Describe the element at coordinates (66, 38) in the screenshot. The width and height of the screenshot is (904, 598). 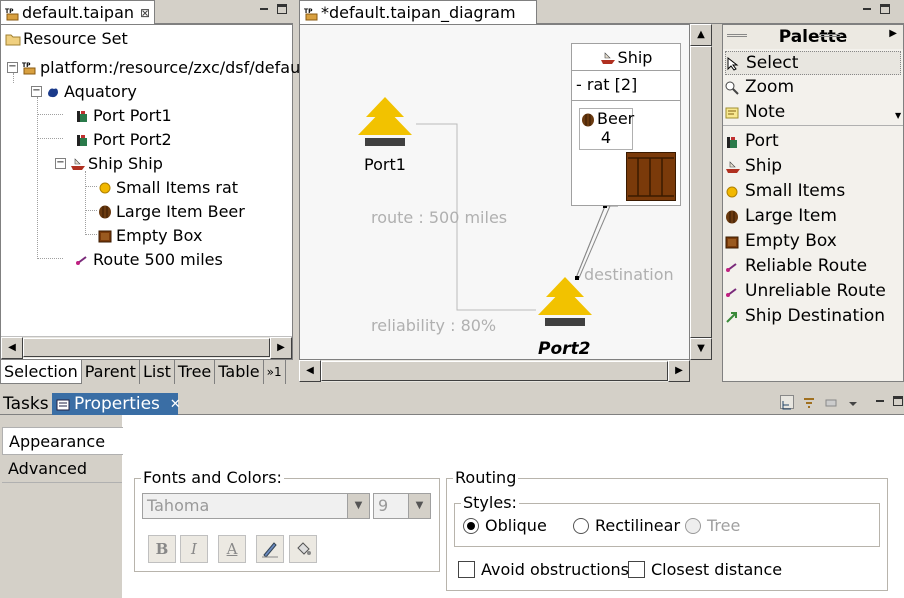
I see `resource-set-header: Resource Set` at that location.